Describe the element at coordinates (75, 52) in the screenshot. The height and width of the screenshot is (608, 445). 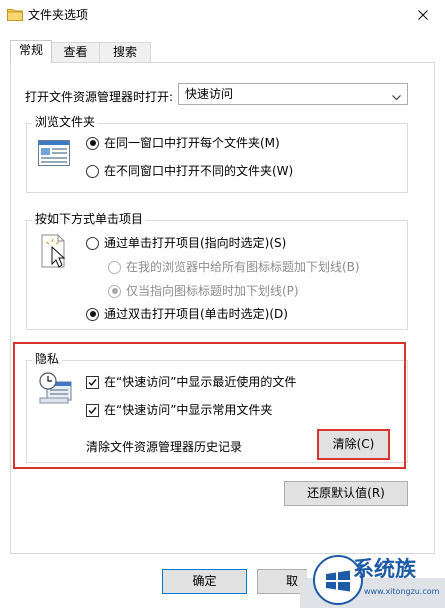
I see `tab-view: 查看` at that location.